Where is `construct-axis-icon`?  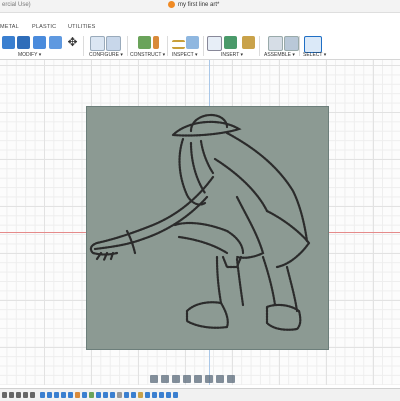 construct-axis-icon is located at coordinates (156, 42).